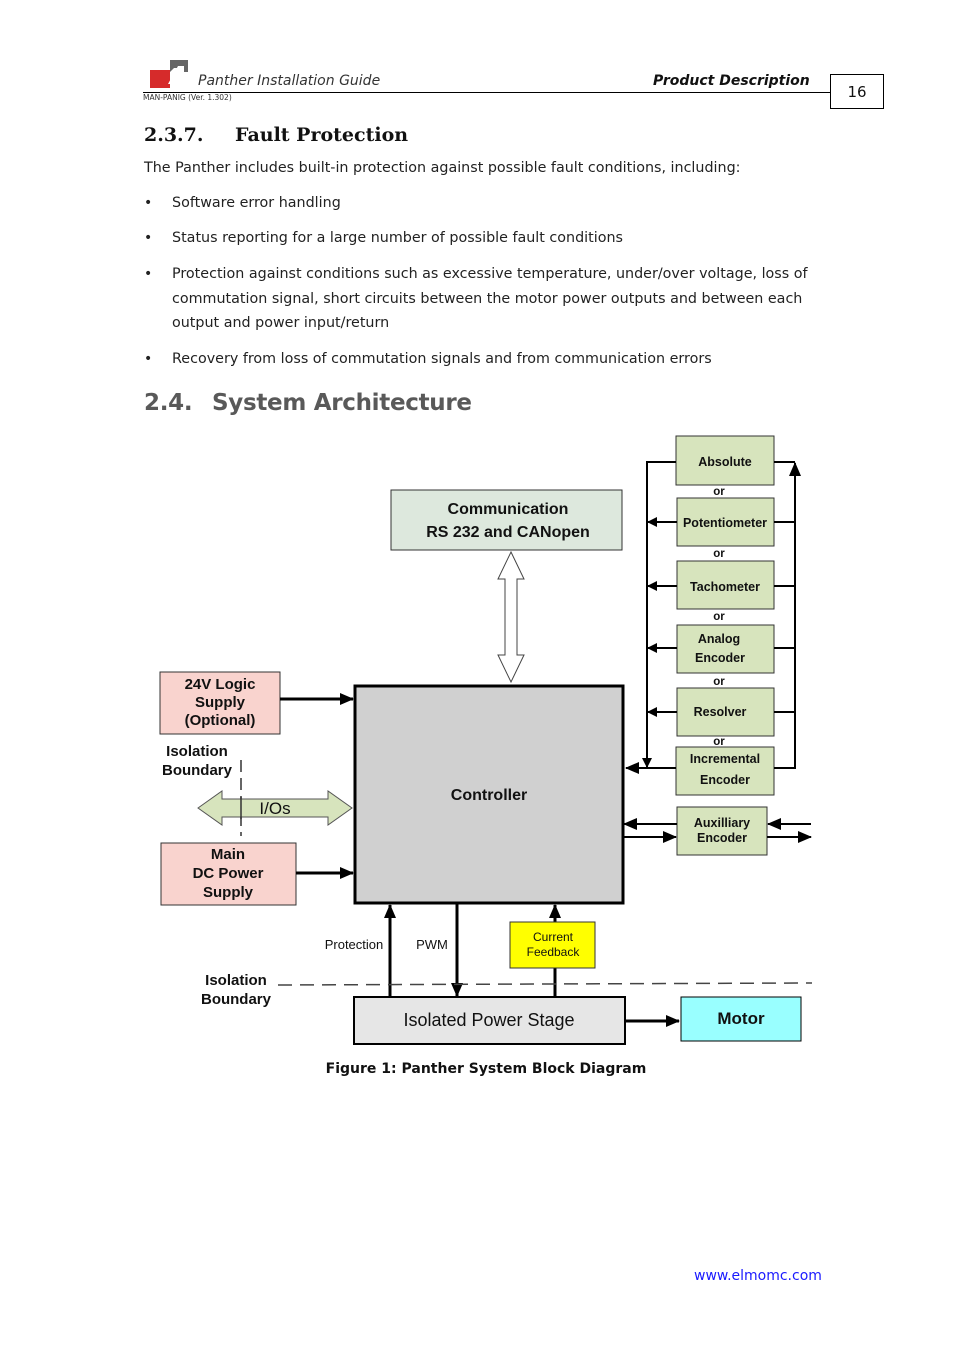  I want to click on svg-text: I/Os, so click(274, 808).